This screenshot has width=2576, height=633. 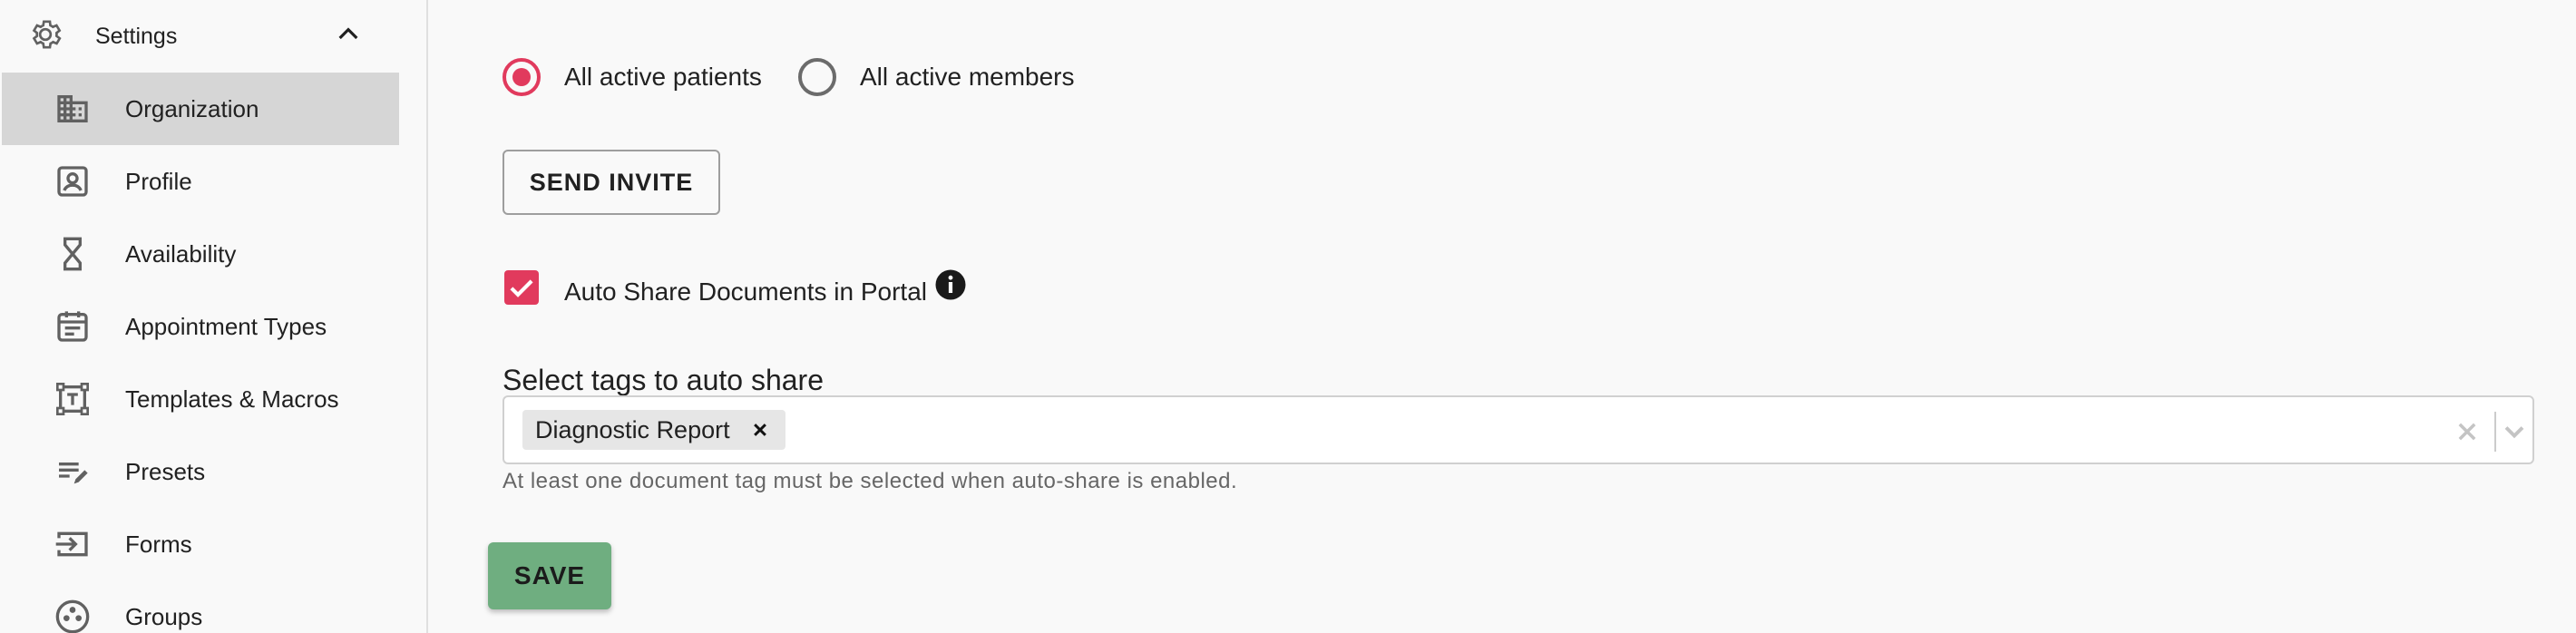 What do you see at coordinates (663, 77) in the screenshot?
I see `radio-label-patients: All active patients` at bounding box center [663, 77].